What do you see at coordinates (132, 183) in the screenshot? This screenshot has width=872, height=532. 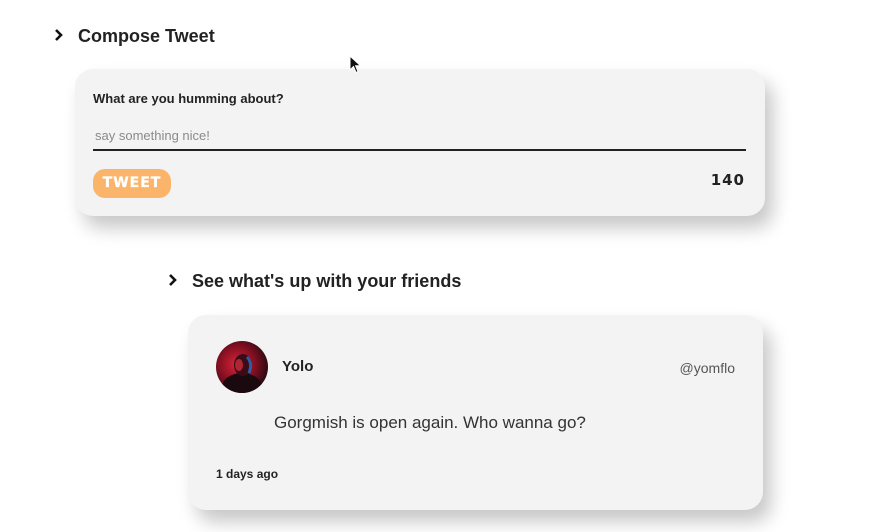 I see `tweet-button: TWEET` at bounding box center [132, 183].